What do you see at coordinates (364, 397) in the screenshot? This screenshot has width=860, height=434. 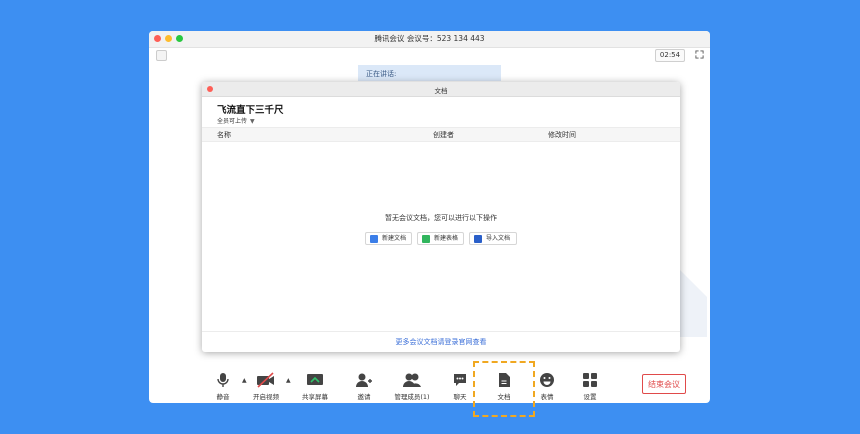 I see `invite-label: 邀请` at bounding box center [364, 397].